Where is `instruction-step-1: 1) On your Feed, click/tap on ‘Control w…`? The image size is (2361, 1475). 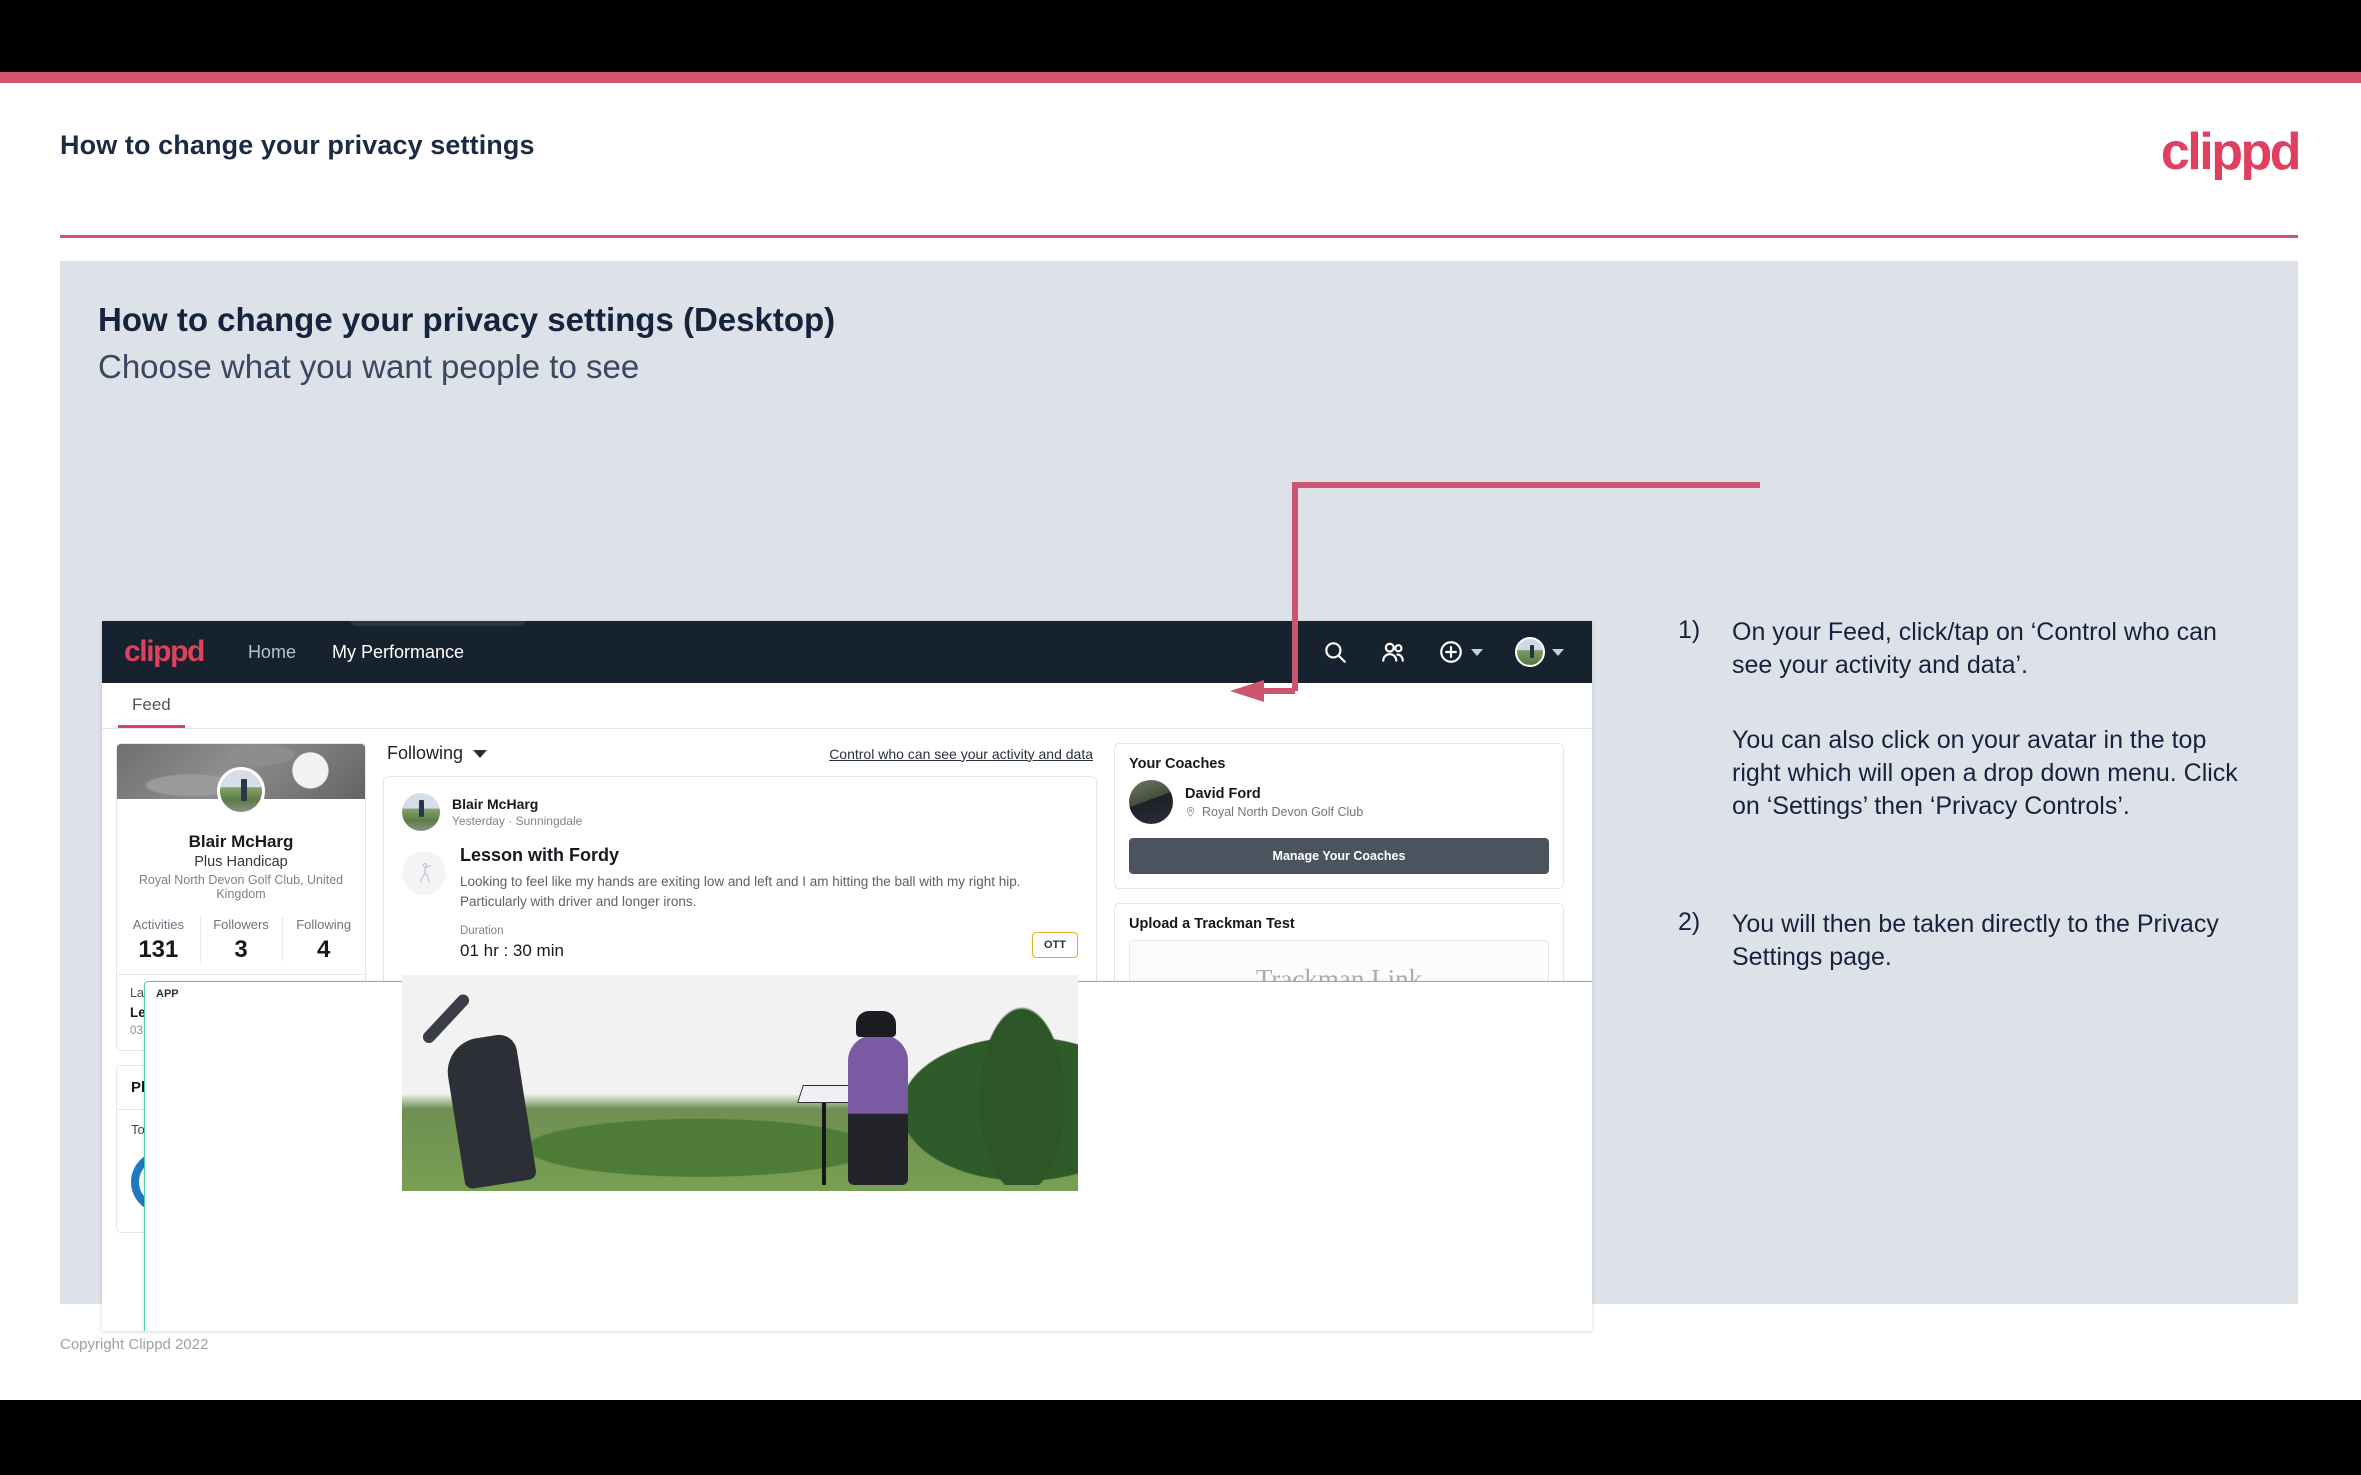 instruction-step-1: 1) On your Feed, click/tap on ‘Control w… is located at coordinates (1958, 649).